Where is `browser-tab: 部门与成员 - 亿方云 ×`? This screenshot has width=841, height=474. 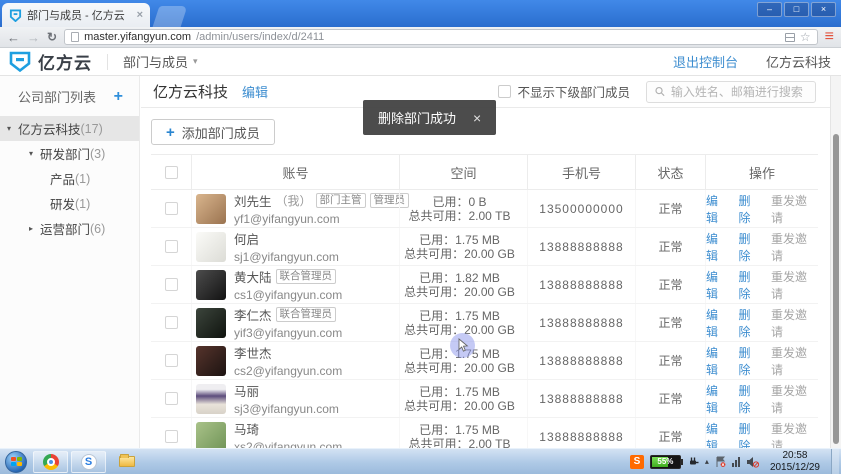 browser-tab: 部门与成员 - 亿方云 × is located at coordinates (76, 15).